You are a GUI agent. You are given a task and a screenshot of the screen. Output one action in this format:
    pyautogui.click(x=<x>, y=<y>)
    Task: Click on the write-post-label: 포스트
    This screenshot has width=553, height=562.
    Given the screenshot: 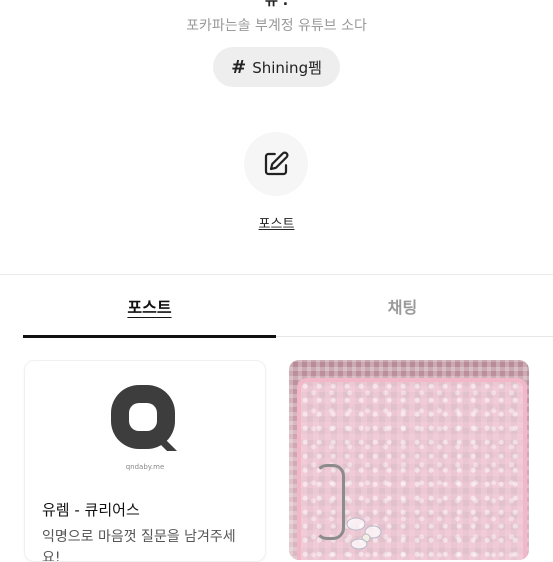 What is the action you would take?
    pyautogui.click(x=276, y=222)
    